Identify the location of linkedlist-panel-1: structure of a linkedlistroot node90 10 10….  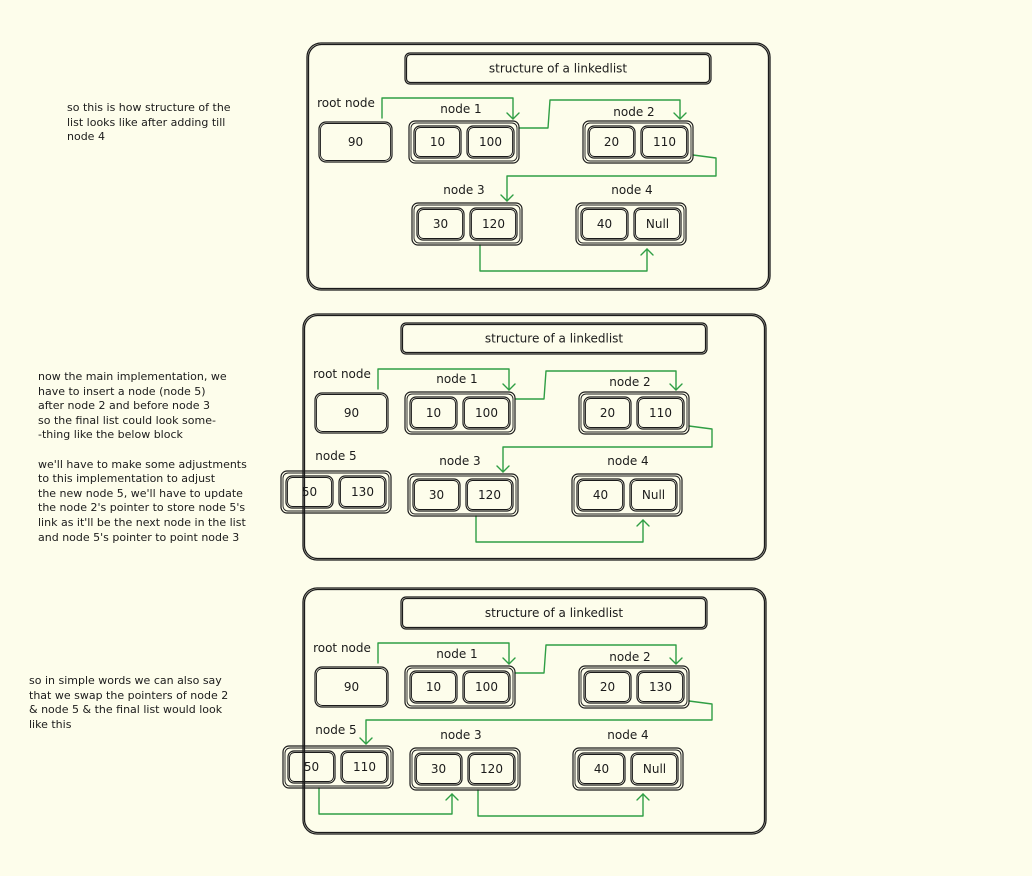
(538, 166).